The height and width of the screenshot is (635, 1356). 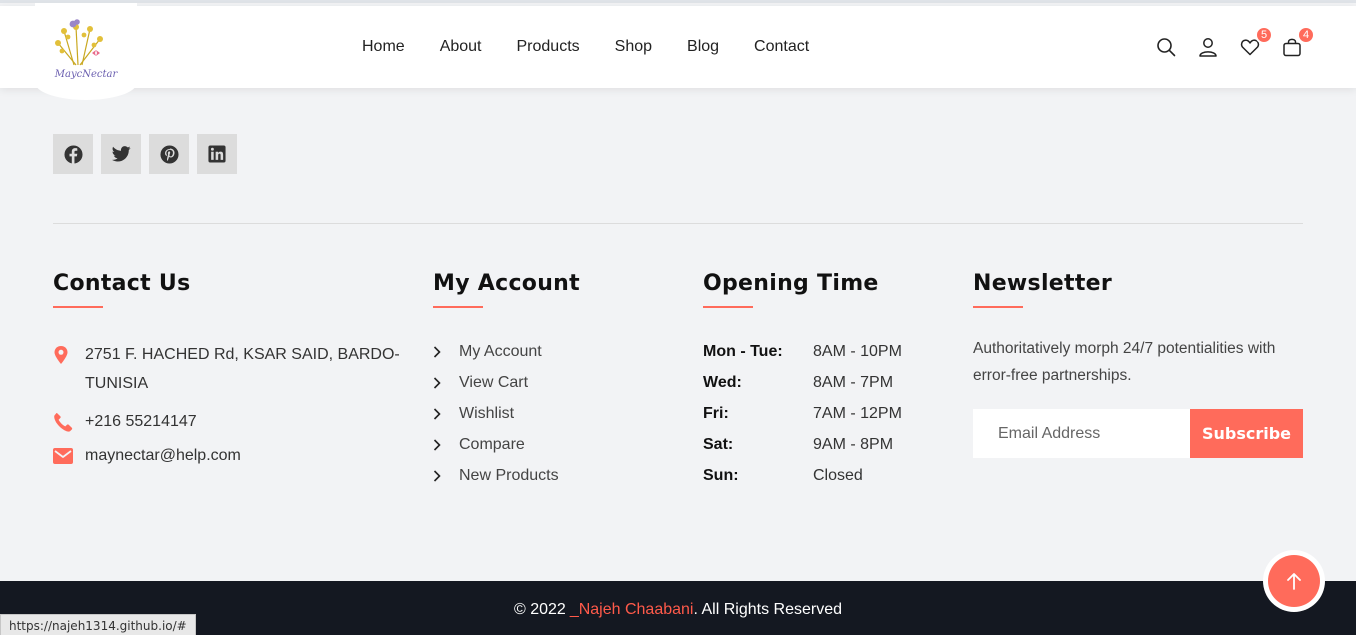 I want to click on account-link-new-products: New Products, so click(x=506, y=475).